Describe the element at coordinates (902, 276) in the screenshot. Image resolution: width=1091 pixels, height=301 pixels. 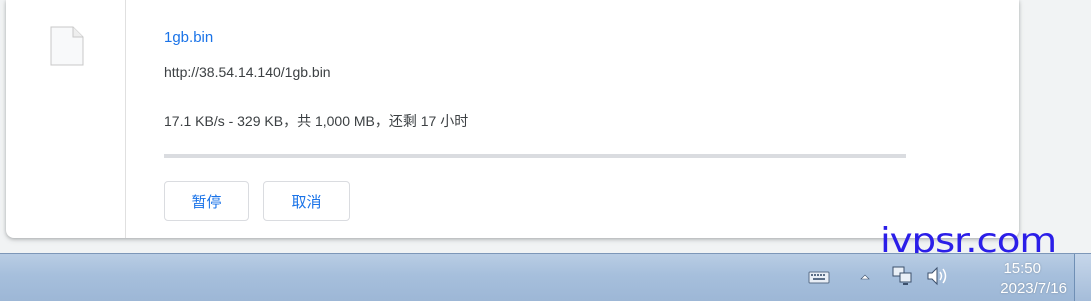
I see `network-icon` at that location.